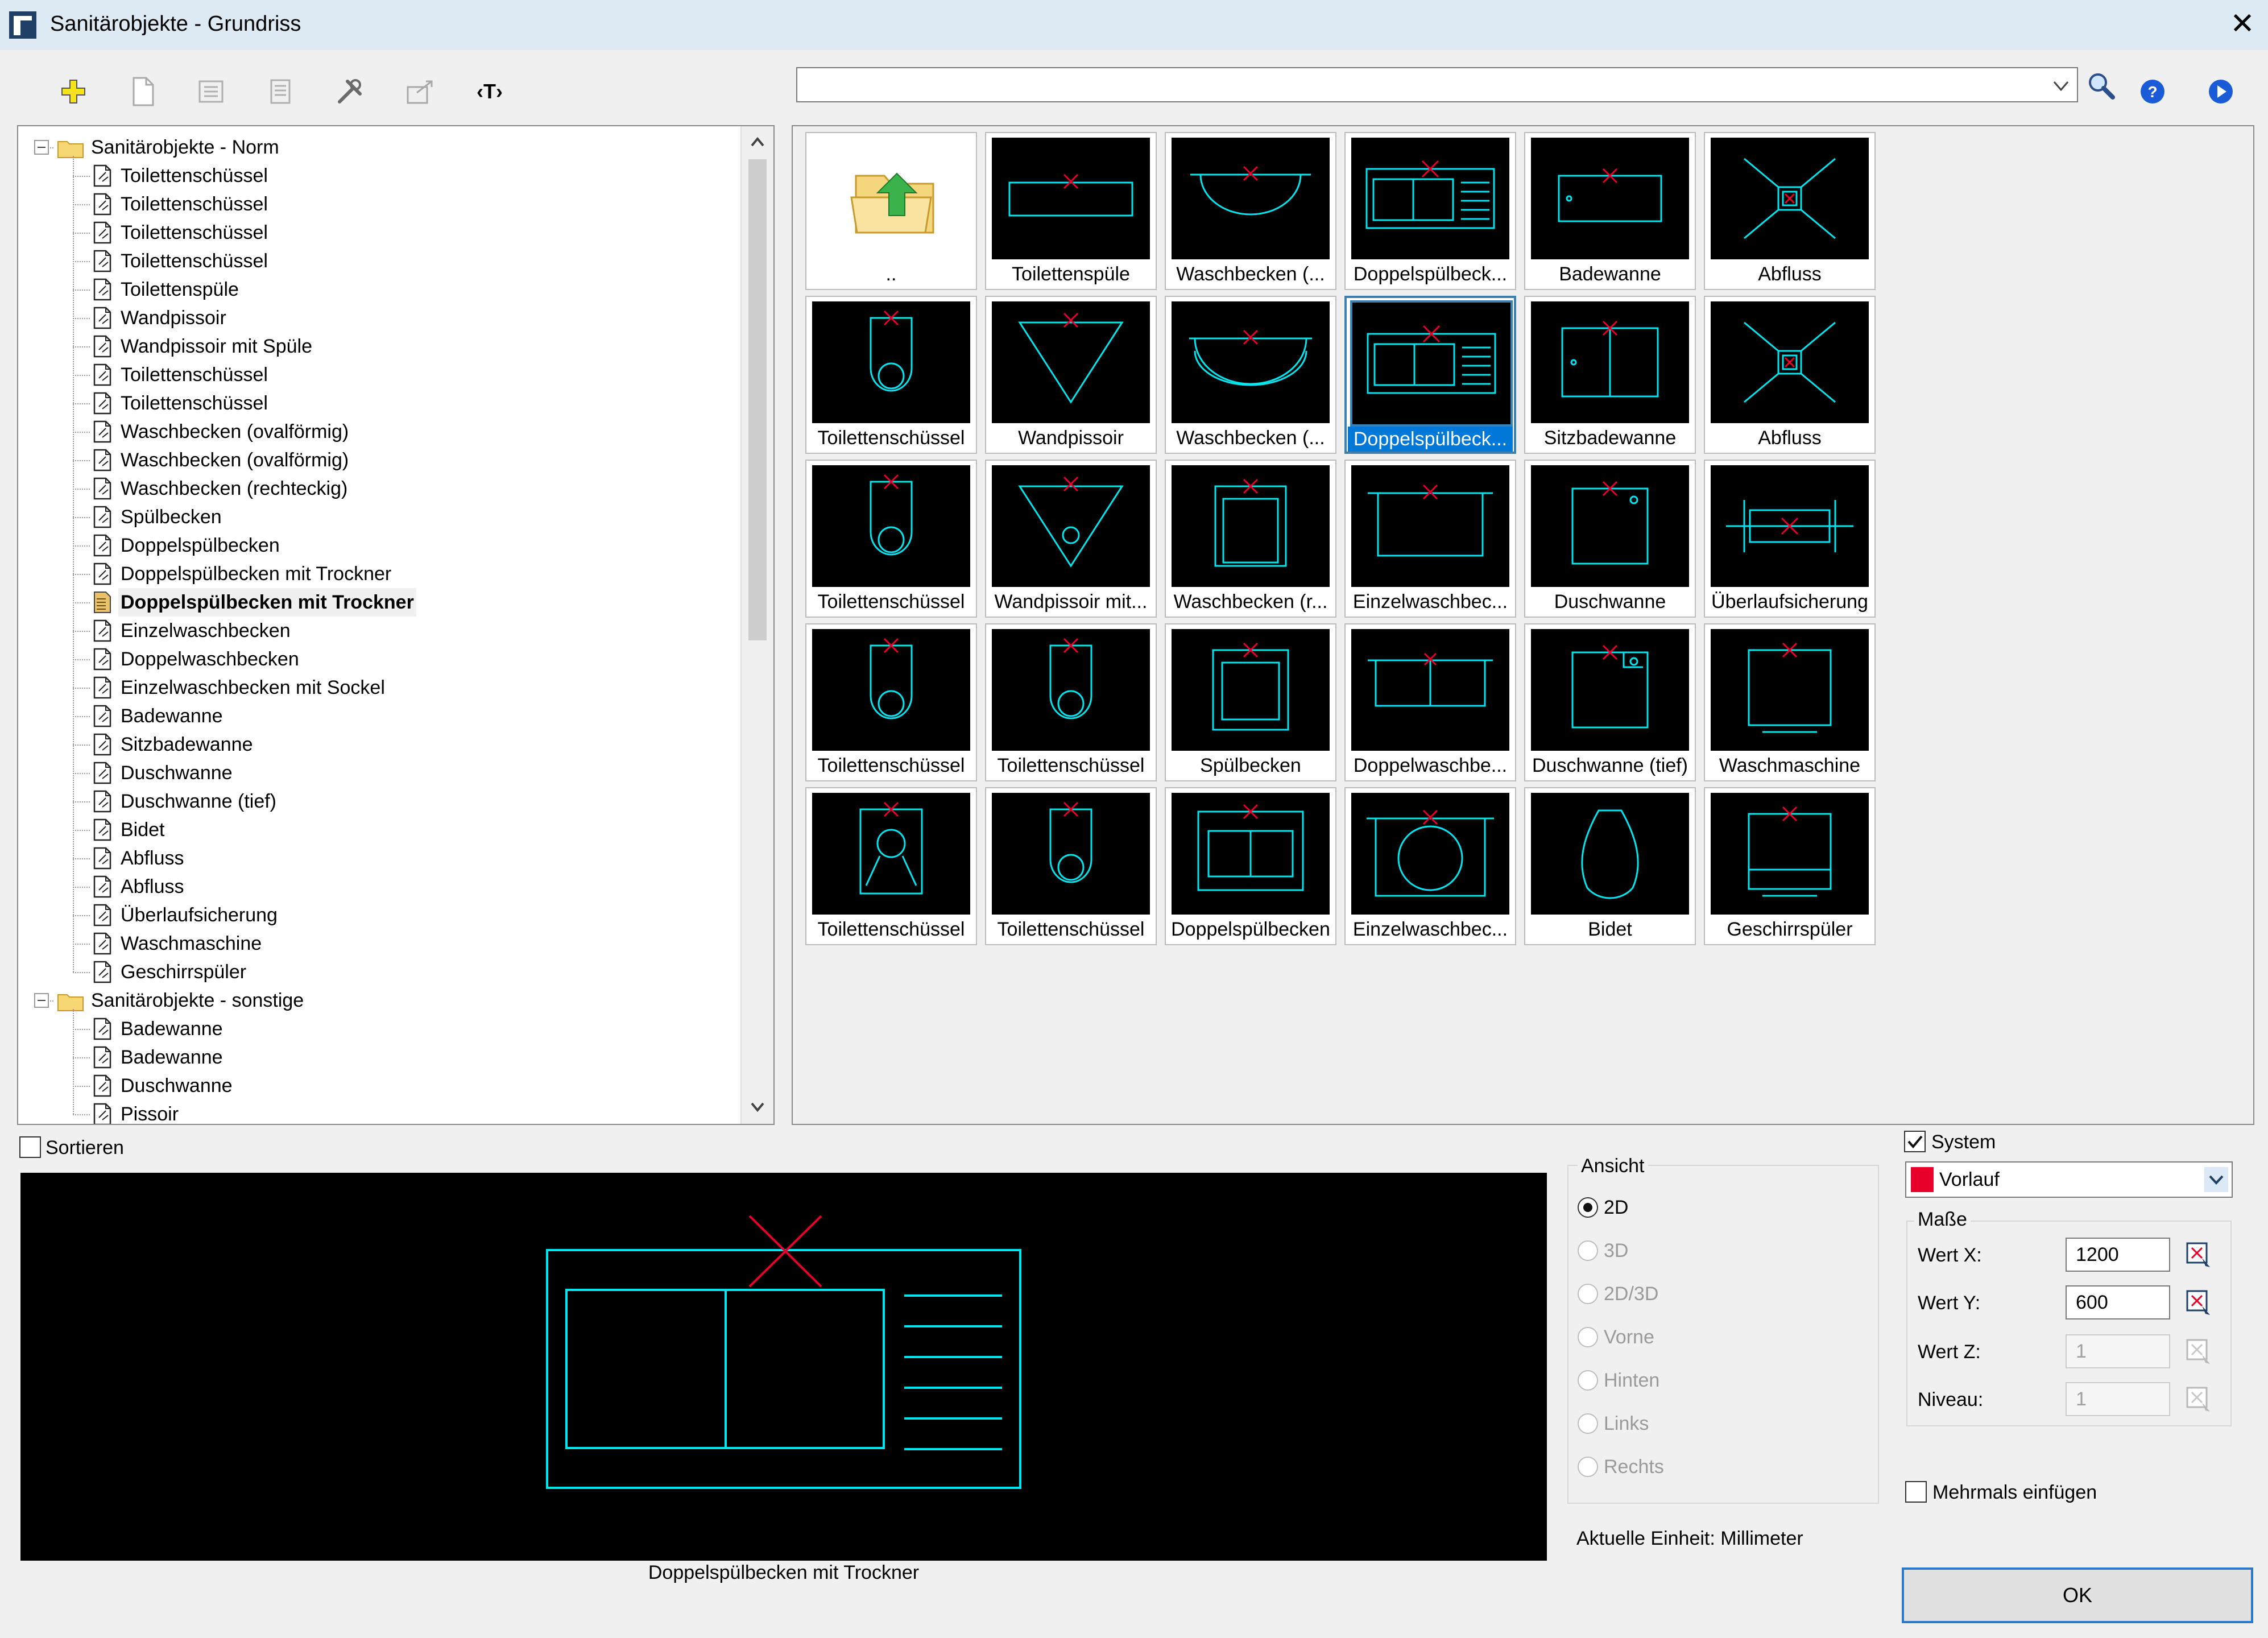 The height and width of the screenshot is (1638, 2268). What do you see at coordinates (1610, 702) in the screenshot?
I see `grid-cell: Duschwanne (tief)` at bounding box center [1610, 702].